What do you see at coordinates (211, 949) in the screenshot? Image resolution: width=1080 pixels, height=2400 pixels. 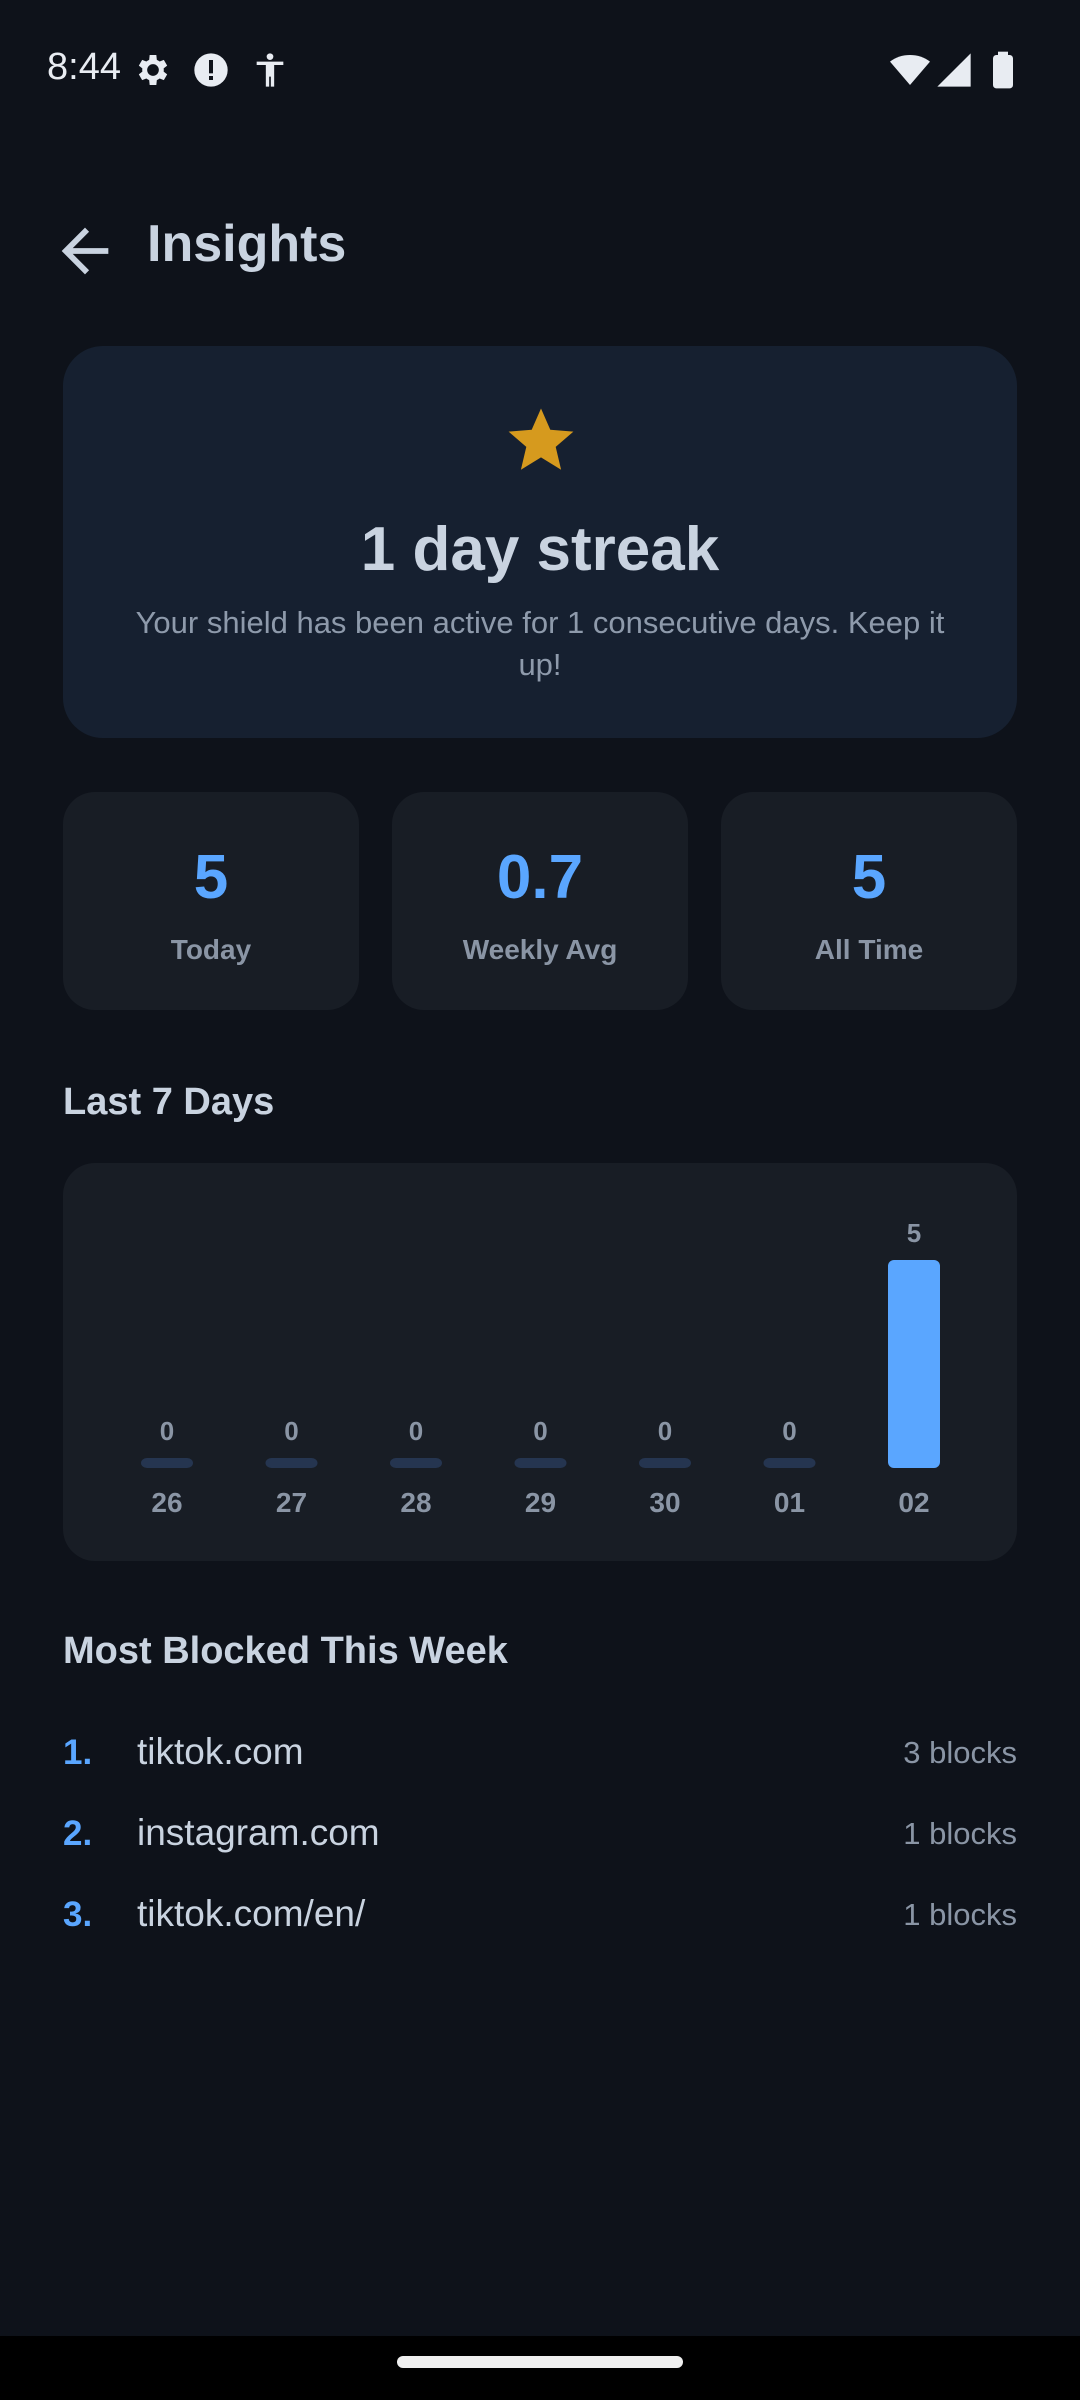 I see `stat-label: Today` at bounding box center [211, 949].